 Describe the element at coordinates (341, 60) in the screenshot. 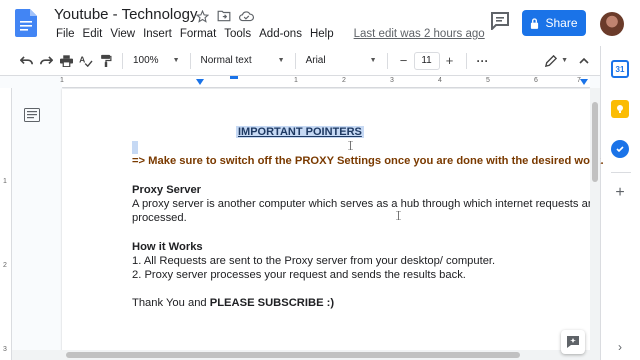

I see `font-select: Arial ▼` at that location.